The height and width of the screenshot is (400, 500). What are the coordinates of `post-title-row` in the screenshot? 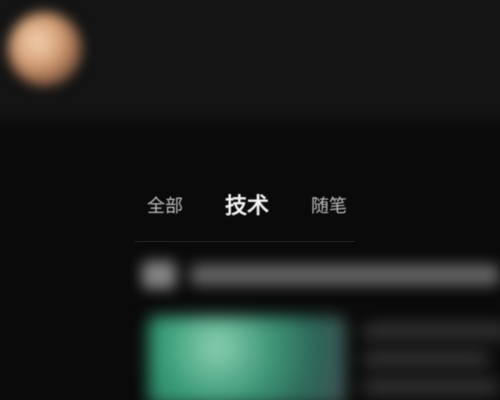 It's located at (321, 275).